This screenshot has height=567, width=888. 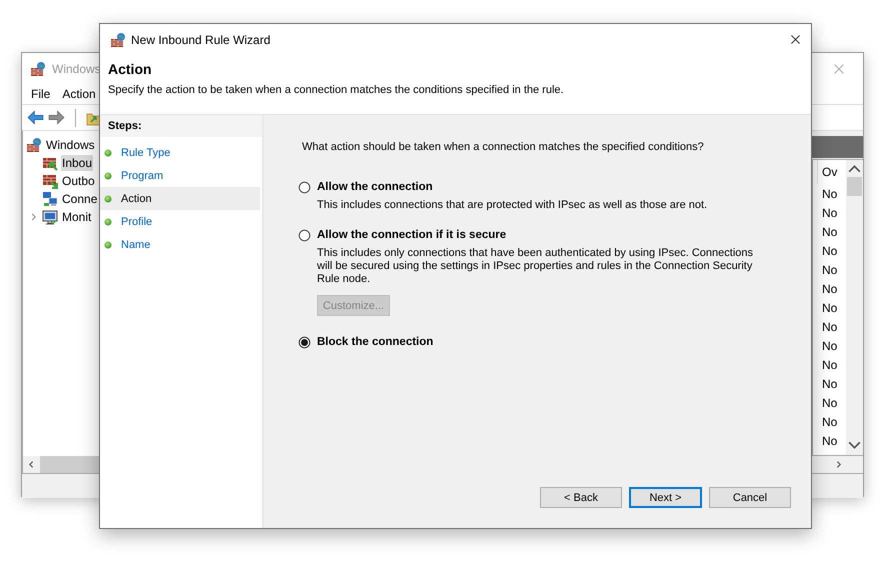 What do you see at coordinates (503, 147) in the screenshot?
I see `question-text: What action should be taken when a connection matches the specified conditions?` at bounding box center [503, 147].